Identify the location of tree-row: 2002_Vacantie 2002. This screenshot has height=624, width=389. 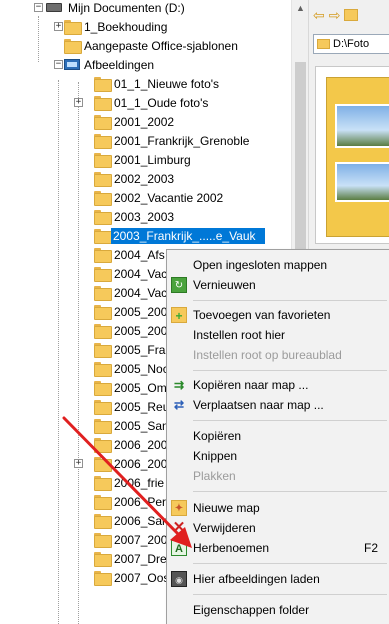
(145, 198).